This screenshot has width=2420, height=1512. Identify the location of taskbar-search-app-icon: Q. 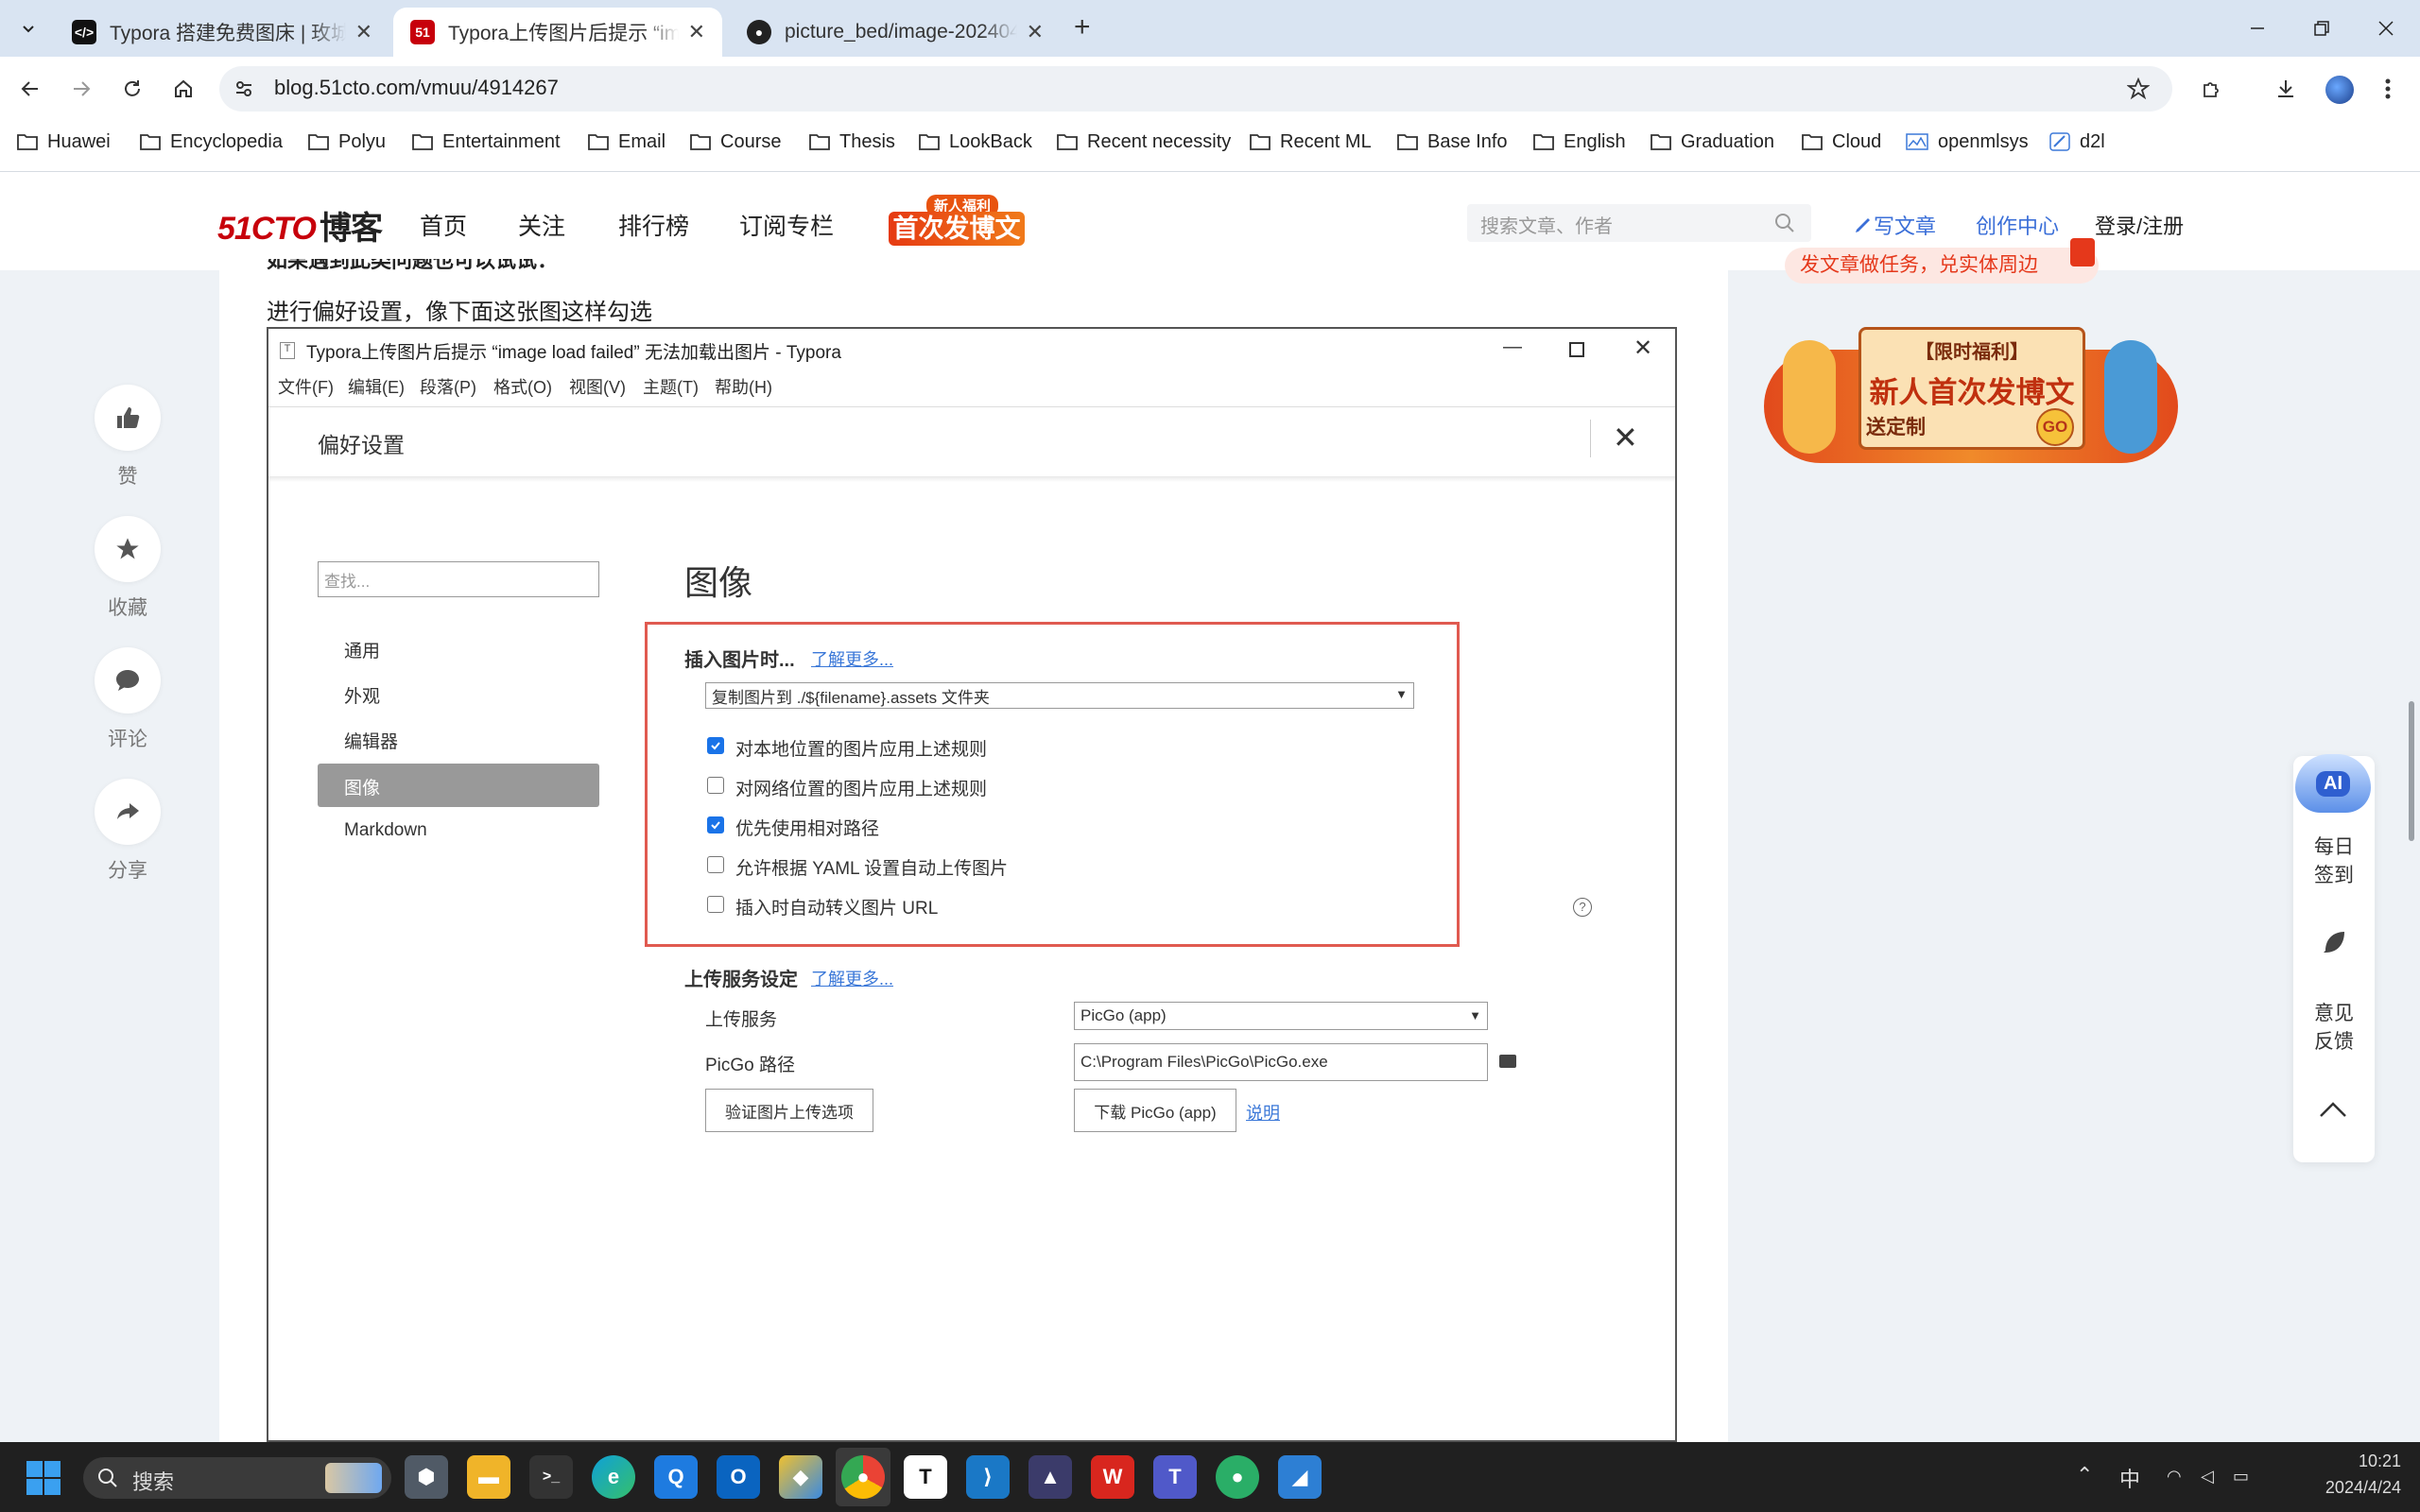
(676, 1477).